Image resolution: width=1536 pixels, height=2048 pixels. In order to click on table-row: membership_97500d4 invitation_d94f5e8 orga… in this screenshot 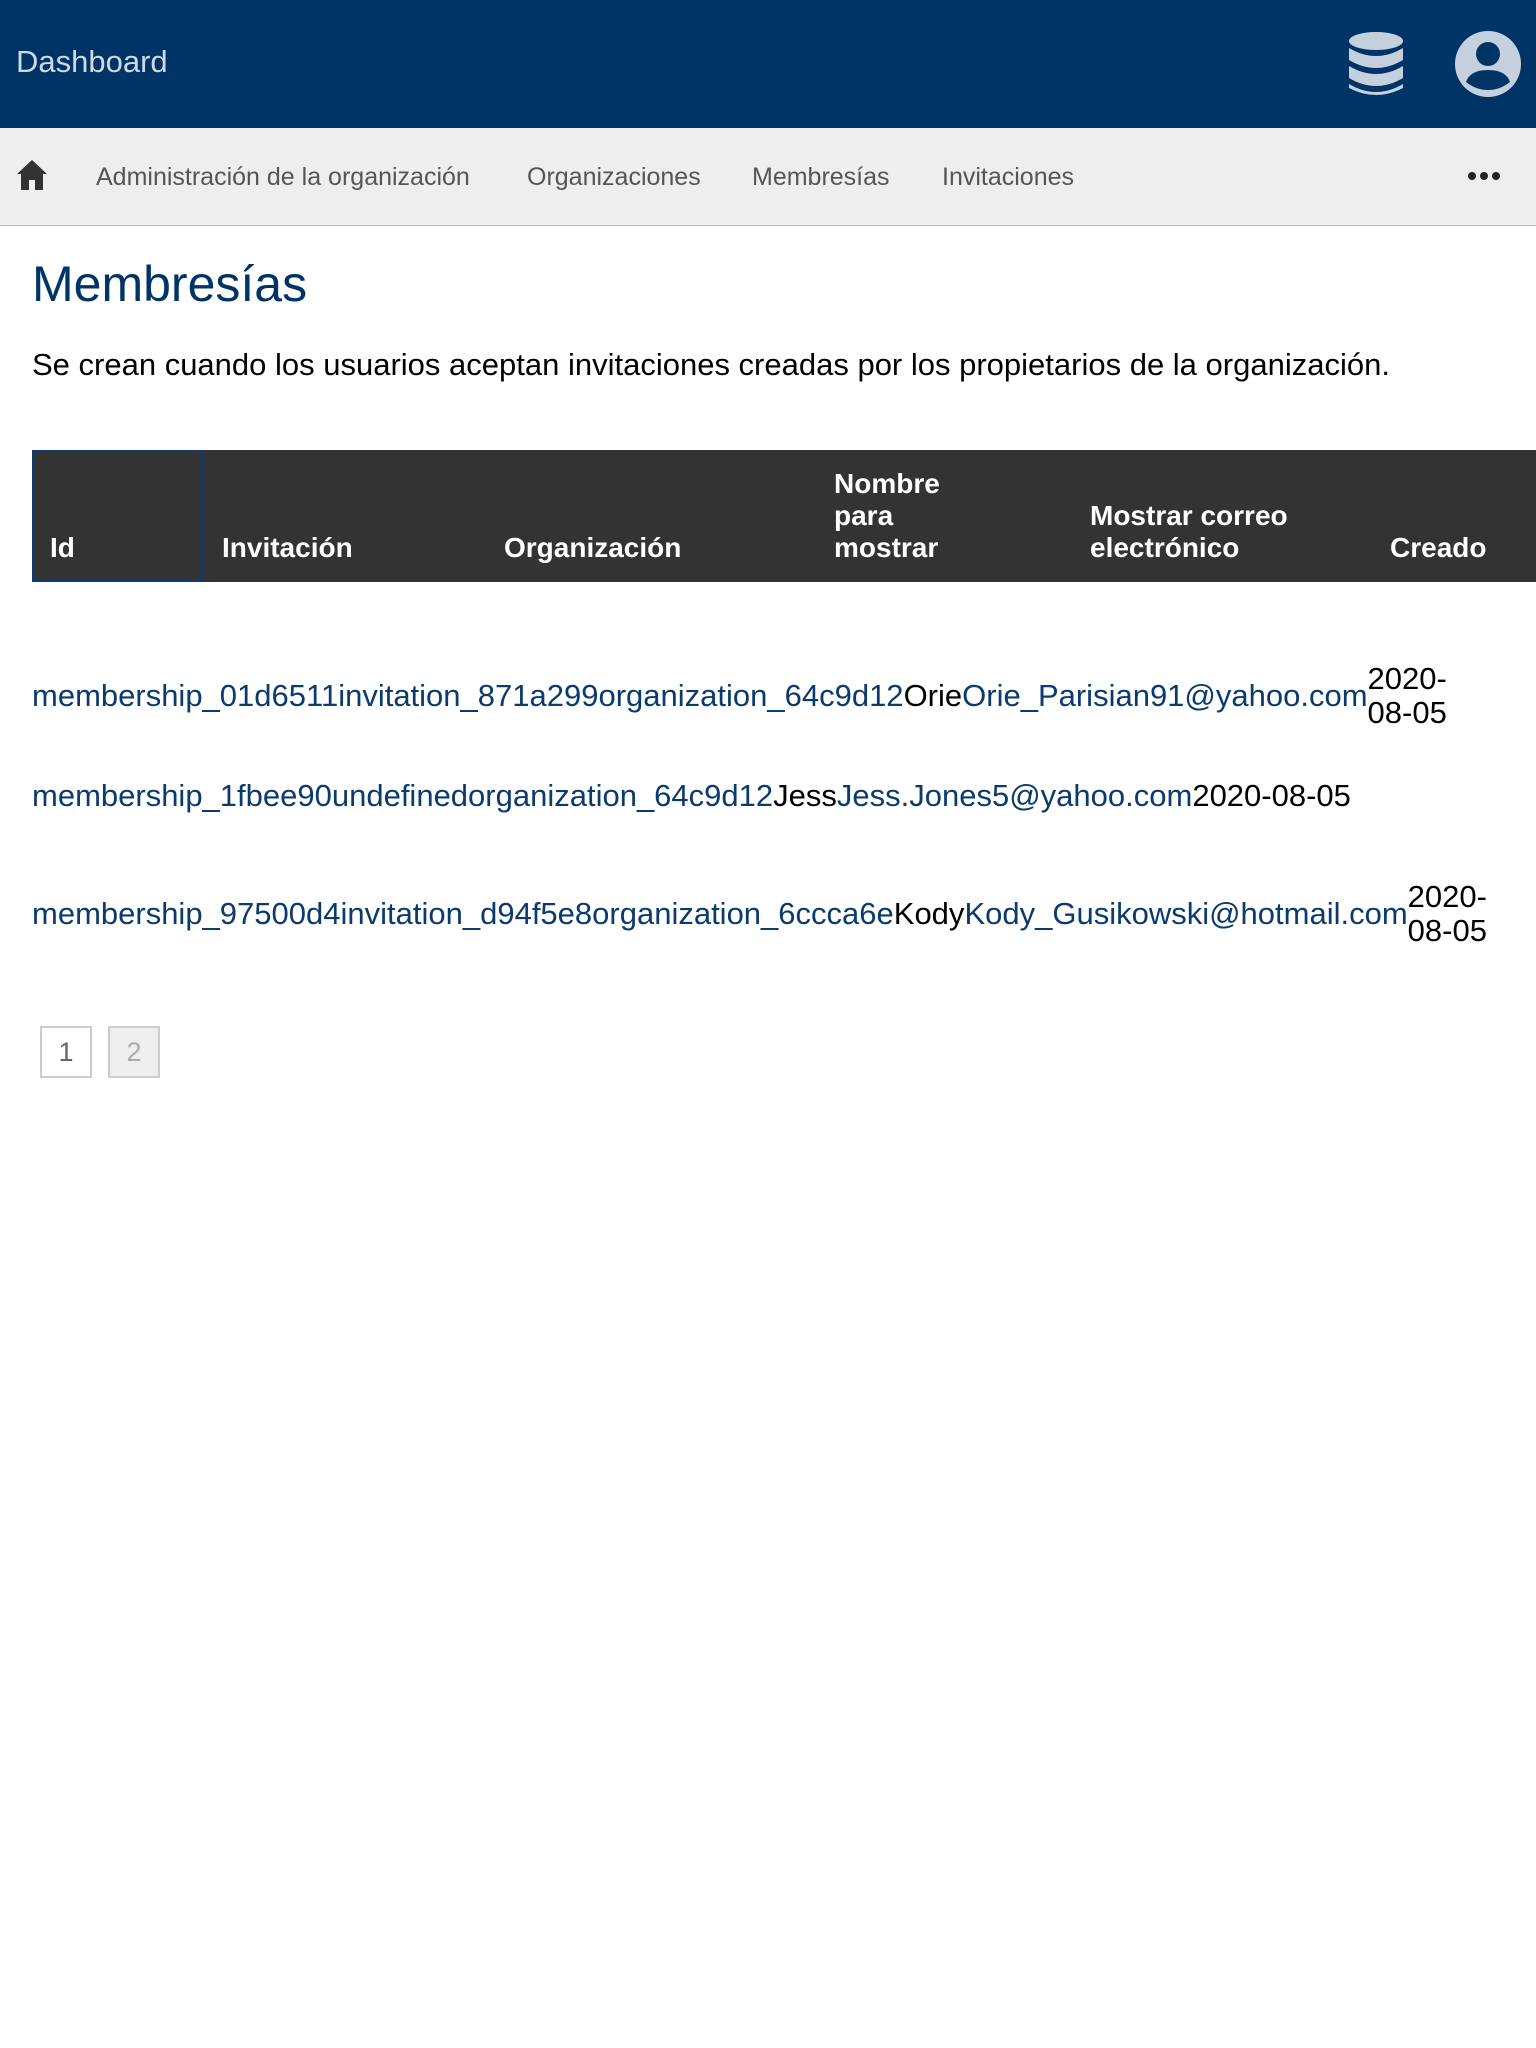, I will do `click(762, 914)`.